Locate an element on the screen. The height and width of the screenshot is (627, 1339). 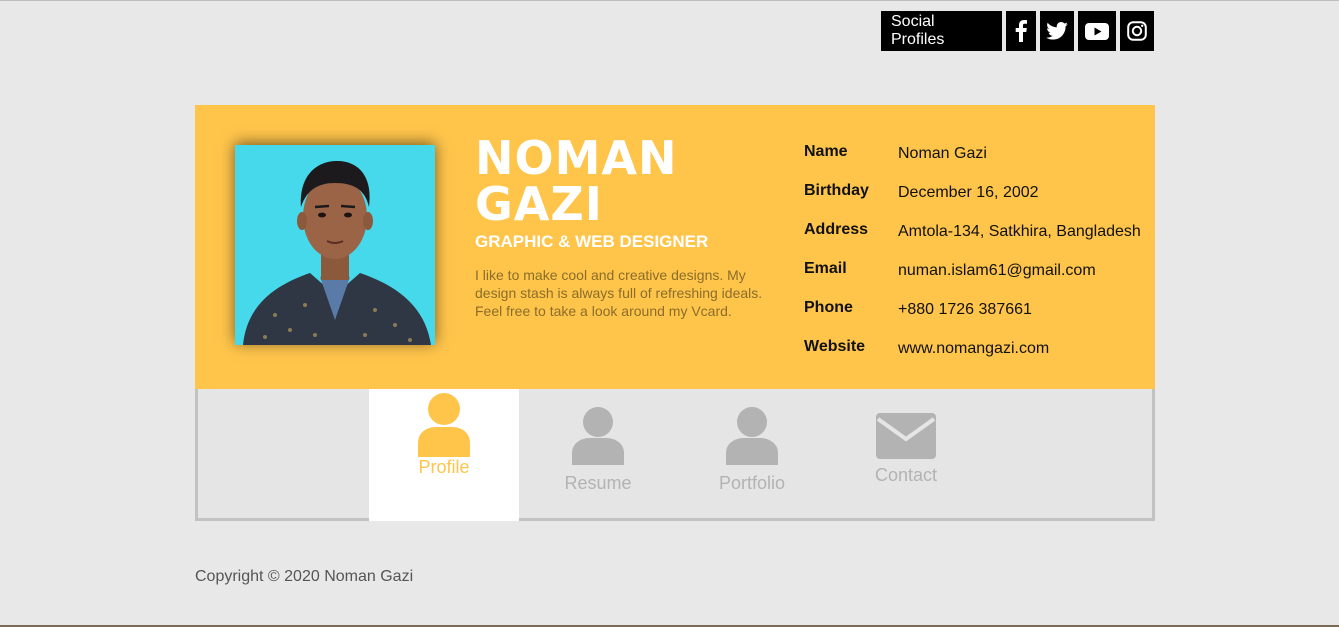
tab-contact: Contact is located at coordinates (906, 451).